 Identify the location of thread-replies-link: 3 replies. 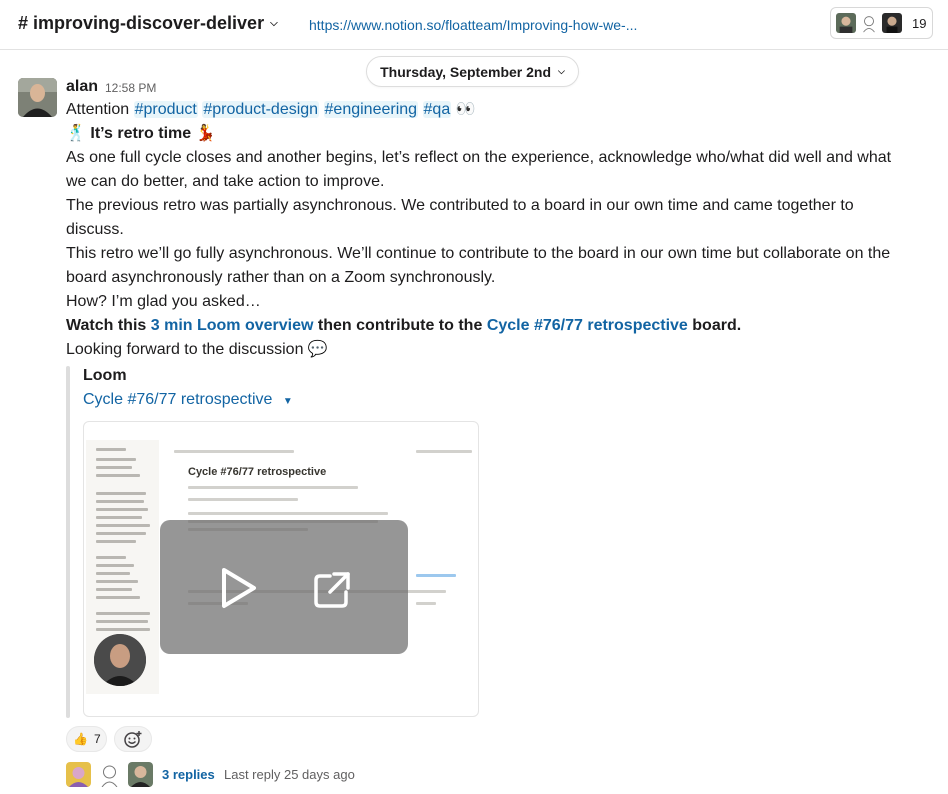
(188, 774).